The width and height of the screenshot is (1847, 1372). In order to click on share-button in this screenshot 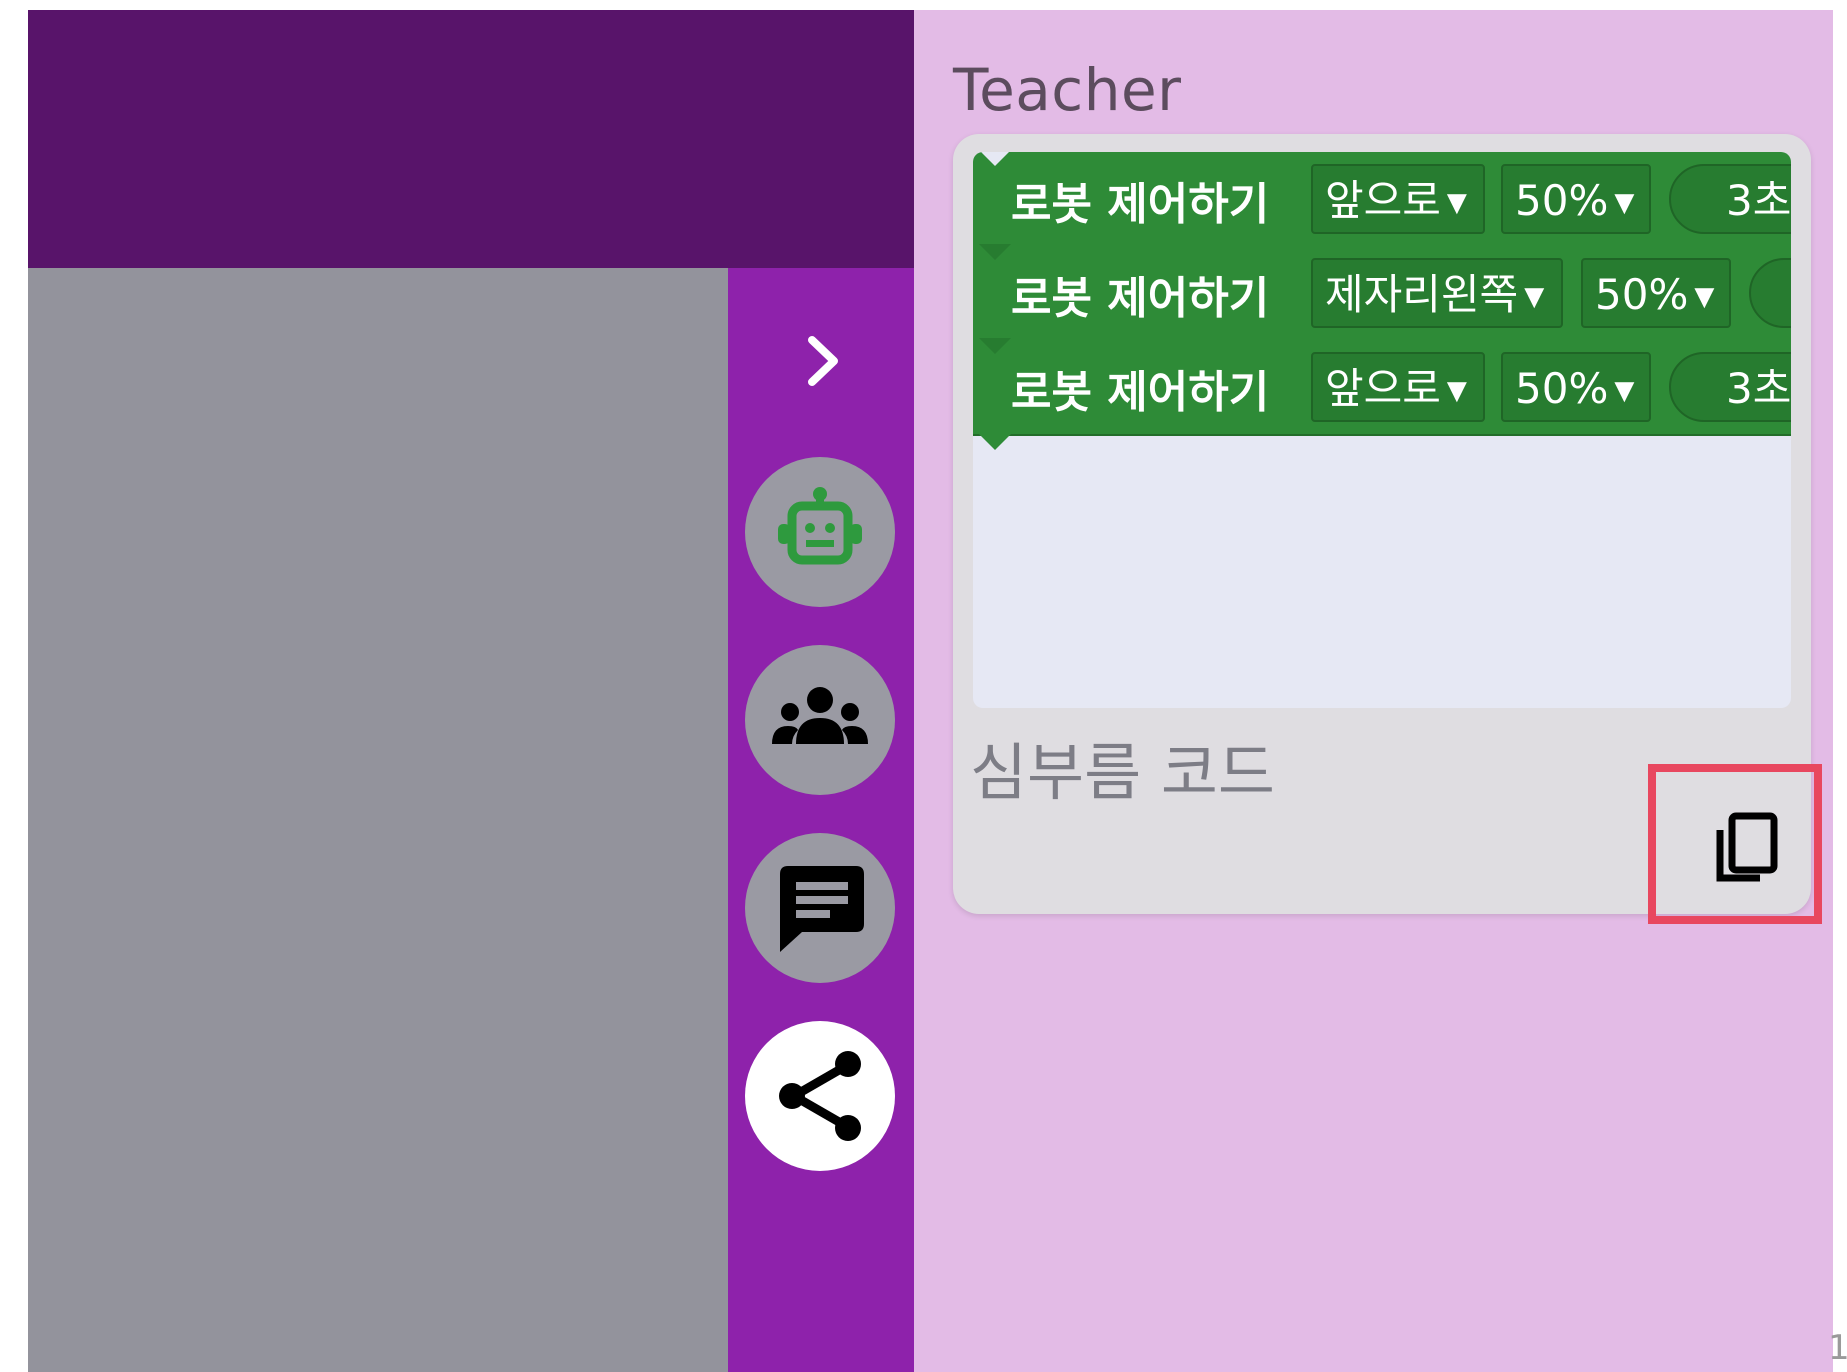, I will do `click(820, 1096)`.